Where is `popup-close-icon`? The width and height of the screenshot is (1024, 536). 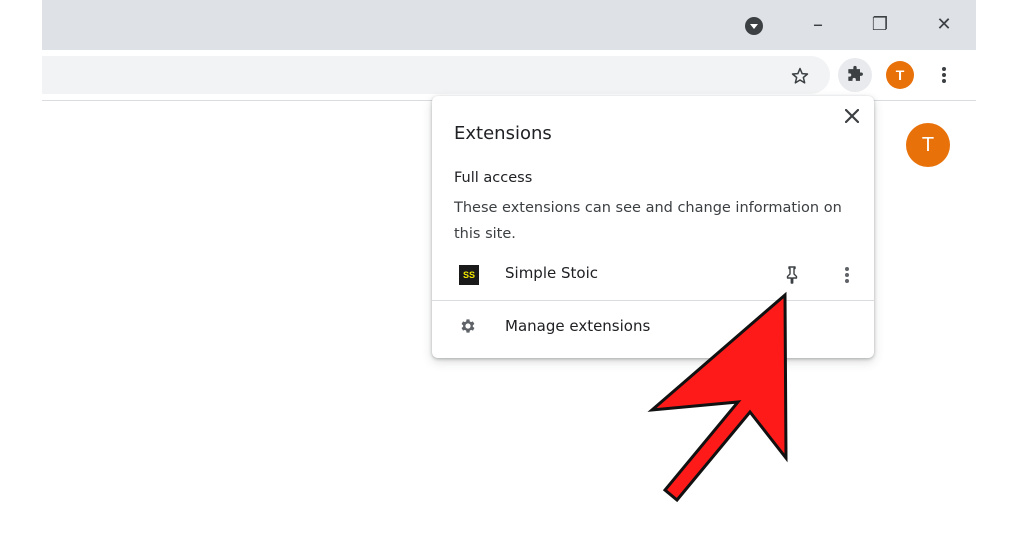 popup-close-icon is located at coordinates (852, 116).